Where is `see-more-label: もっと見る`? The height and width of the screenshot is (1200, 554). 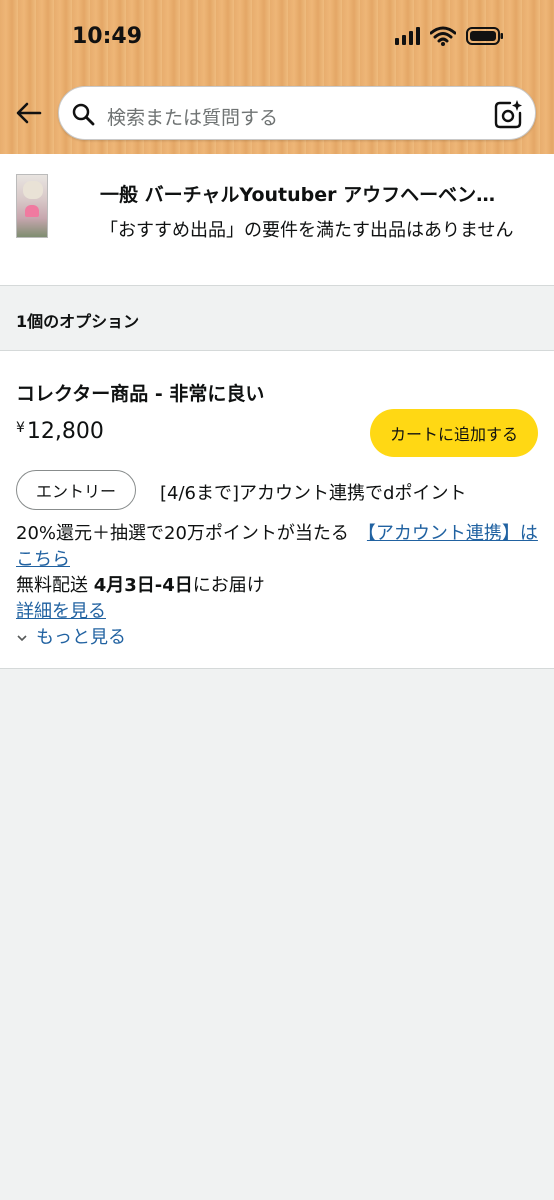
see-more-label: もっと見る is located at coordinates (81, 638).